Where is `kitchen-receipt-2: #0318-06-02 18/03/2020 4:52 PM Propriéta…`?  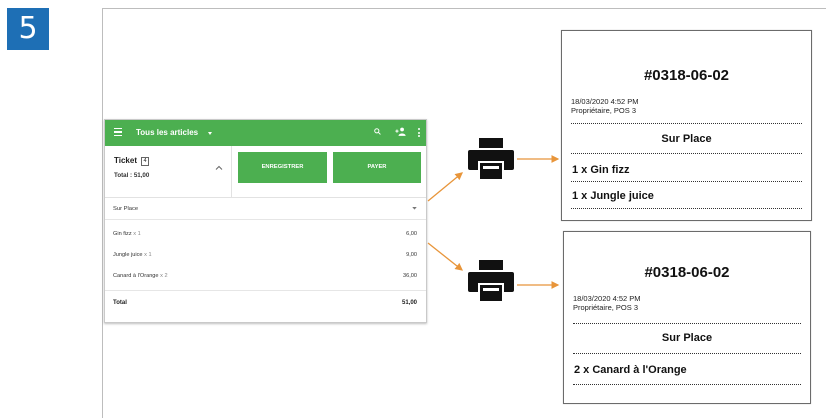 kitchen-receipt-2: #0318-06-02 18/03/2020 4:52 PM Propriéta… is located at coordinates (687, 317).